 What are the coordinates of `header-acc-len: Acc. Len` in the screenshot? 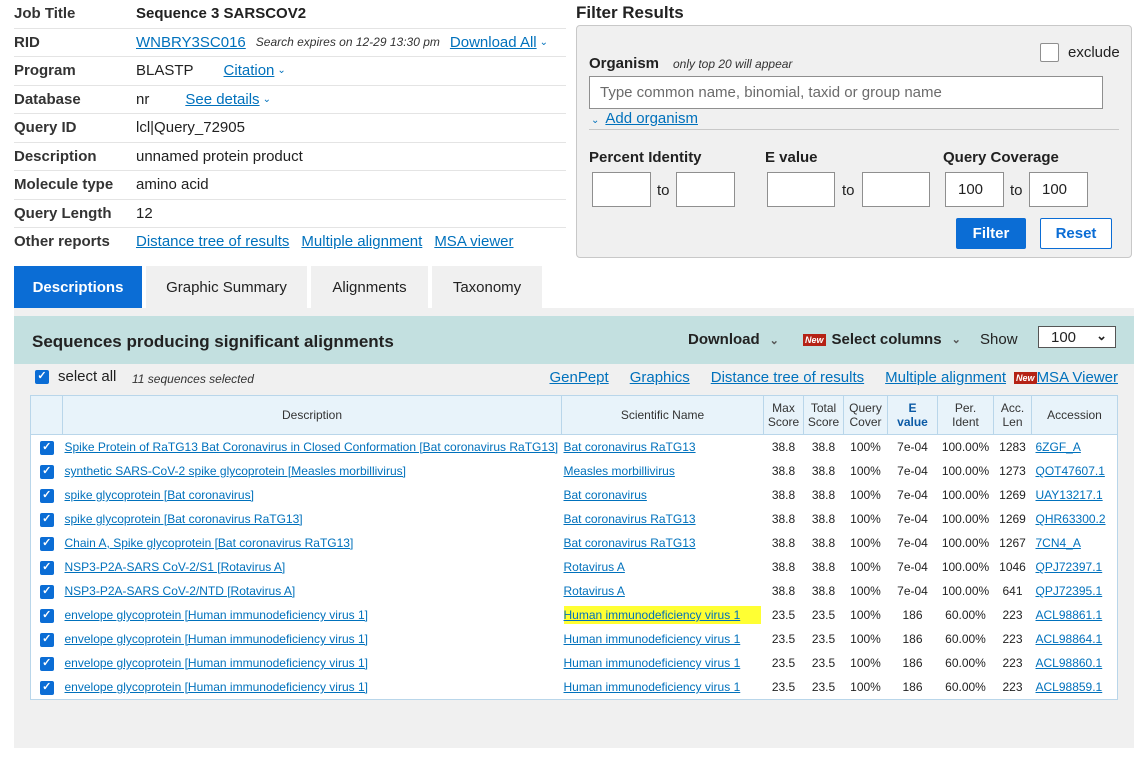 It's located at (1012, 415).